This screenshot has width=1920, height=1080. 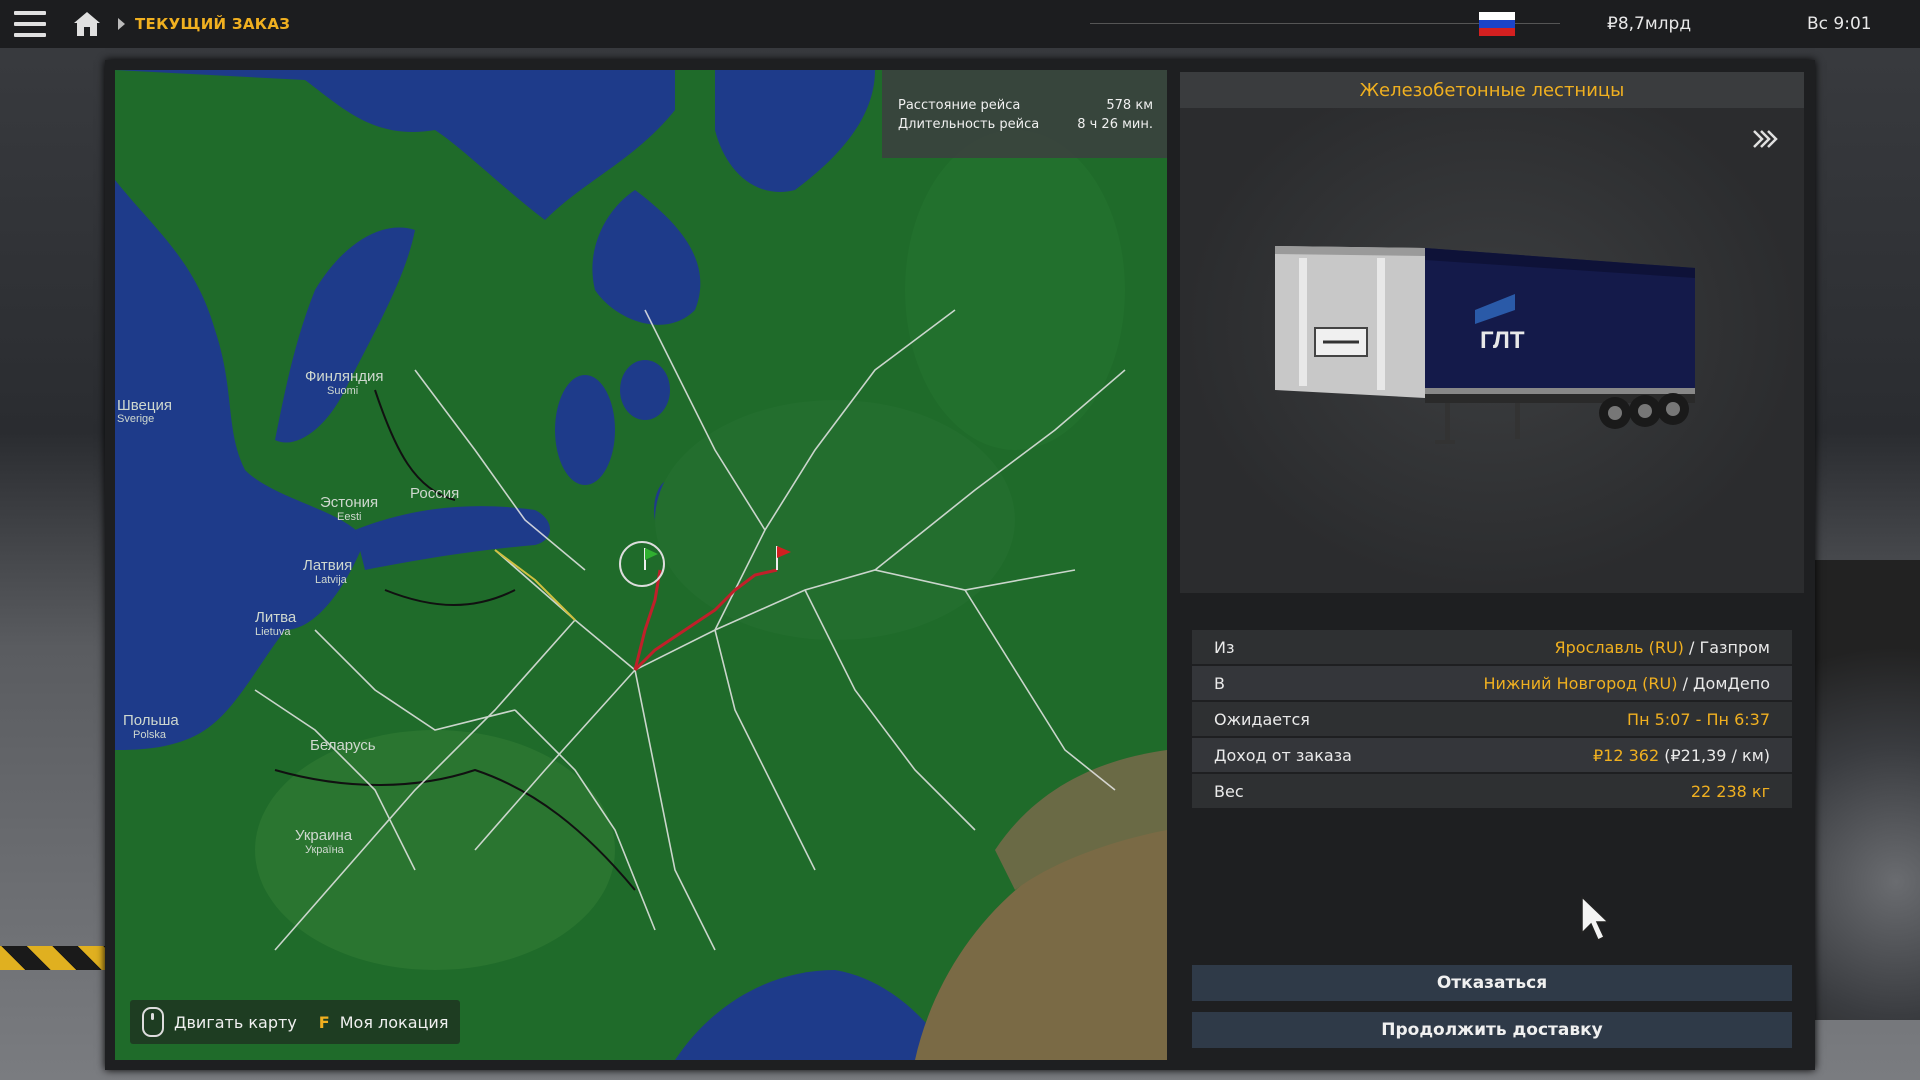 What do you see at coordinates (1619, 647) in the screenshot?
I see `from-city: Ярославль (RU)` at bounding box center [1619, 647].